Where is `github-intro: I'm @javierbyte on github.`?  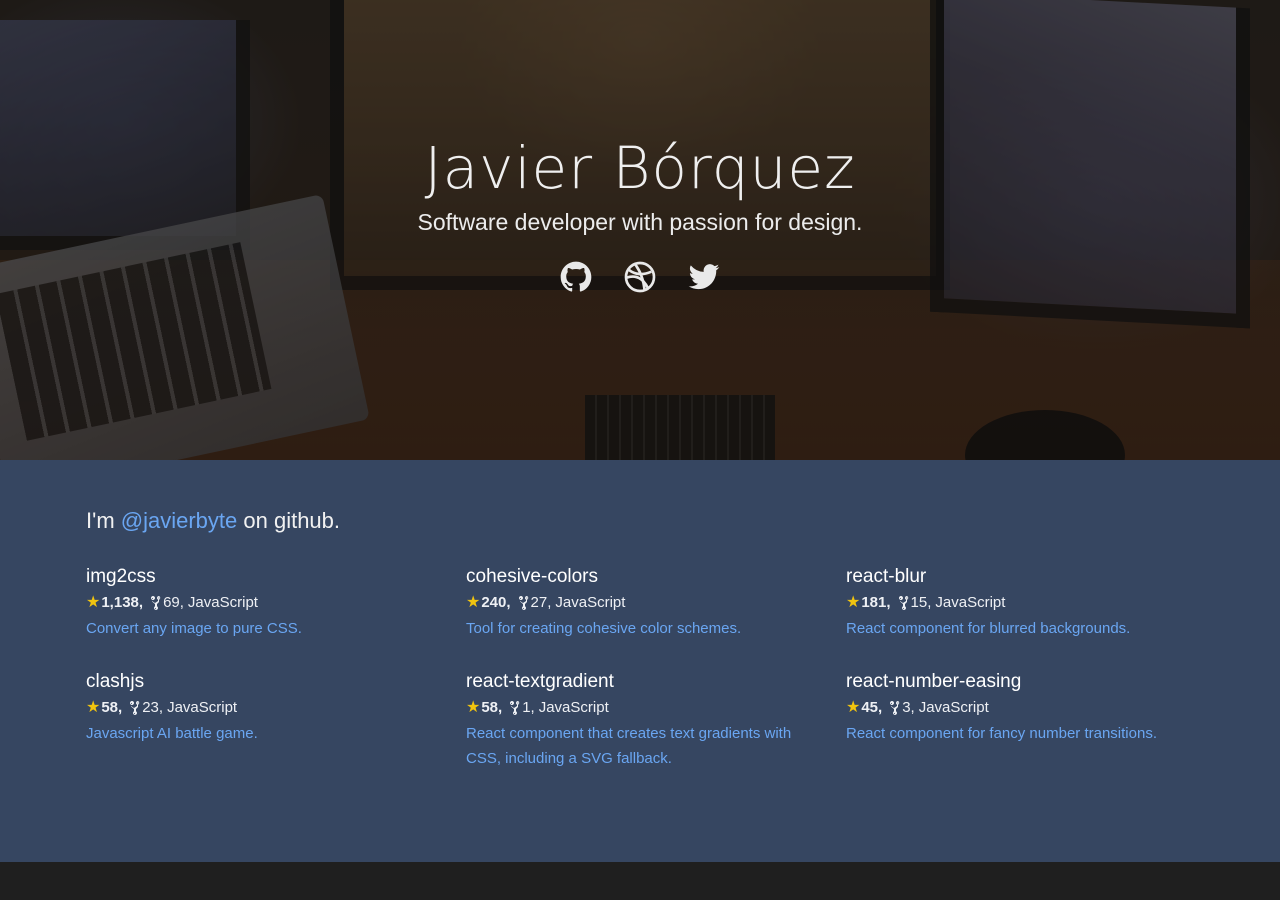
github-intro: I'm @javierbyte on github. is located at coordinates (640, 521).